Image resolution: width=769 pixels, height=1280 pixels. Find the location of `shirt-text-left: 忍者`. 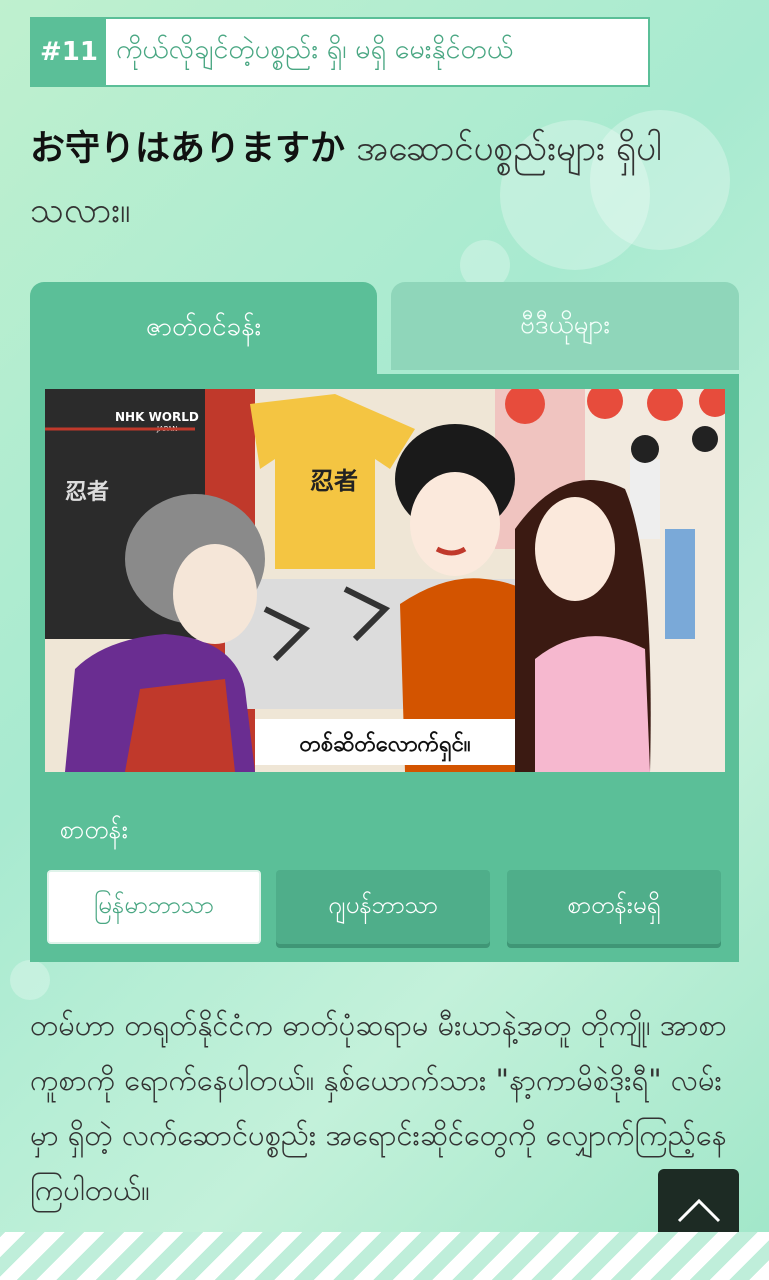

shirt-text-left: 忍者 is located at coordinates (87, 492).